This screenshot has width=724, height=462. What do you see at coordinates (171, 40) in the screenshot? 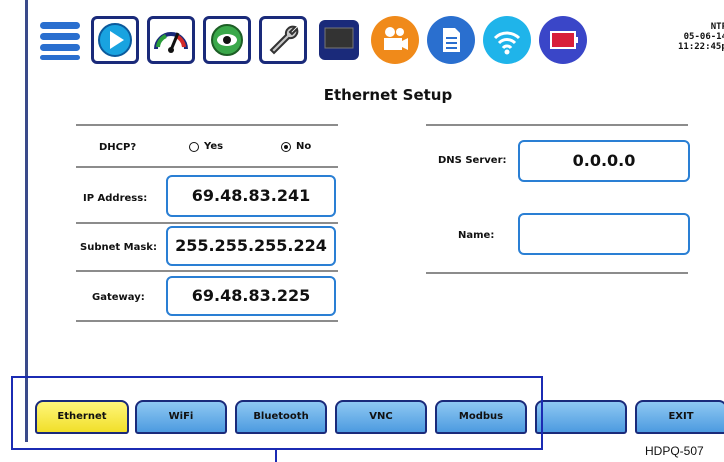
I see `meter-icon` at bounding box center [171, 40].